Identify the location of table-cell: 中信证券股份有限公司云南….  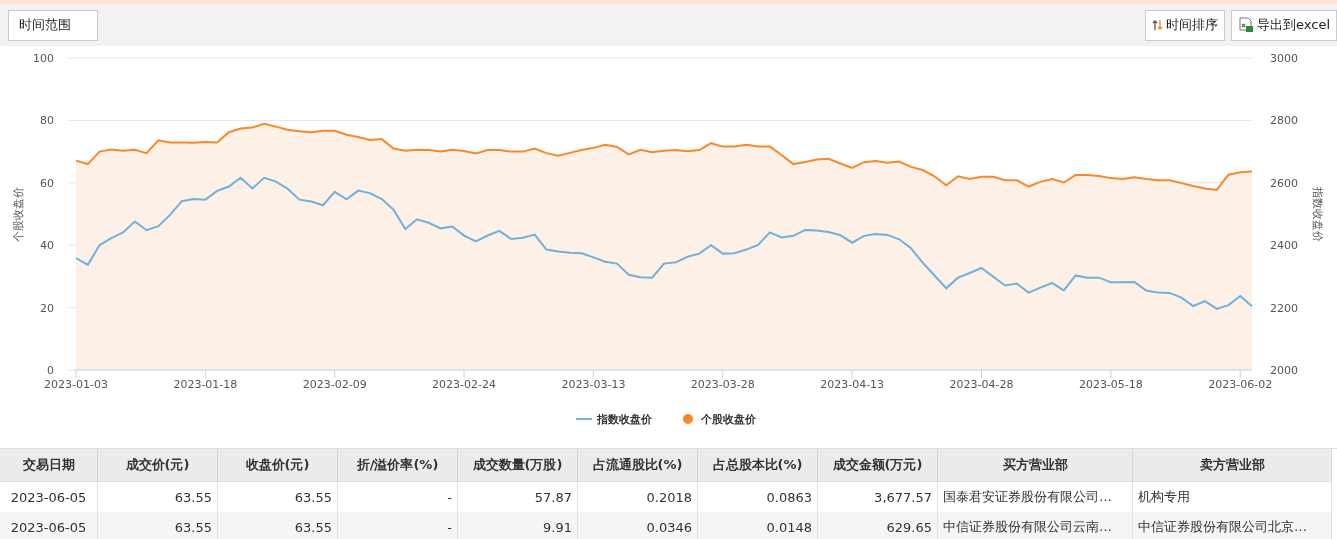
(1035, 525).